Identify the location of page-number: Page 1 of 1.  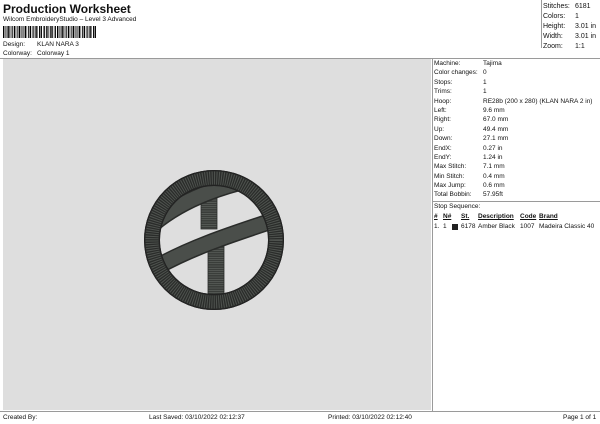
(580, 417).